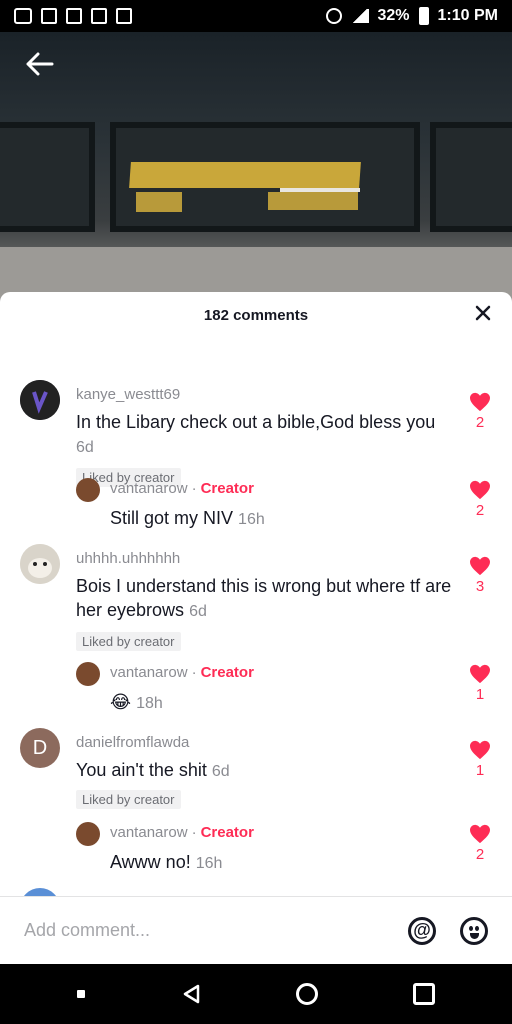 The width and height of the screenshot is (512, 1024). I want to click on reply-time: 18h, so click(149, 703).